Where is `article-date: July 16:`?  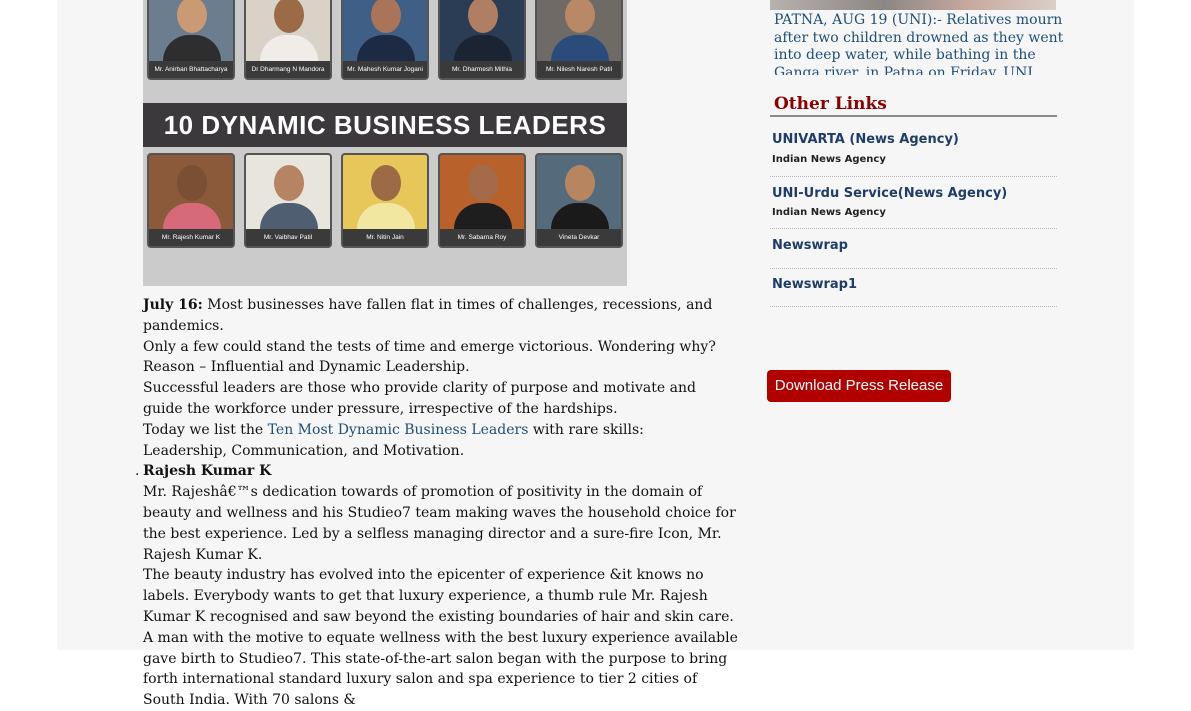 article-date: July 16: is located at coordinates (173, 305).